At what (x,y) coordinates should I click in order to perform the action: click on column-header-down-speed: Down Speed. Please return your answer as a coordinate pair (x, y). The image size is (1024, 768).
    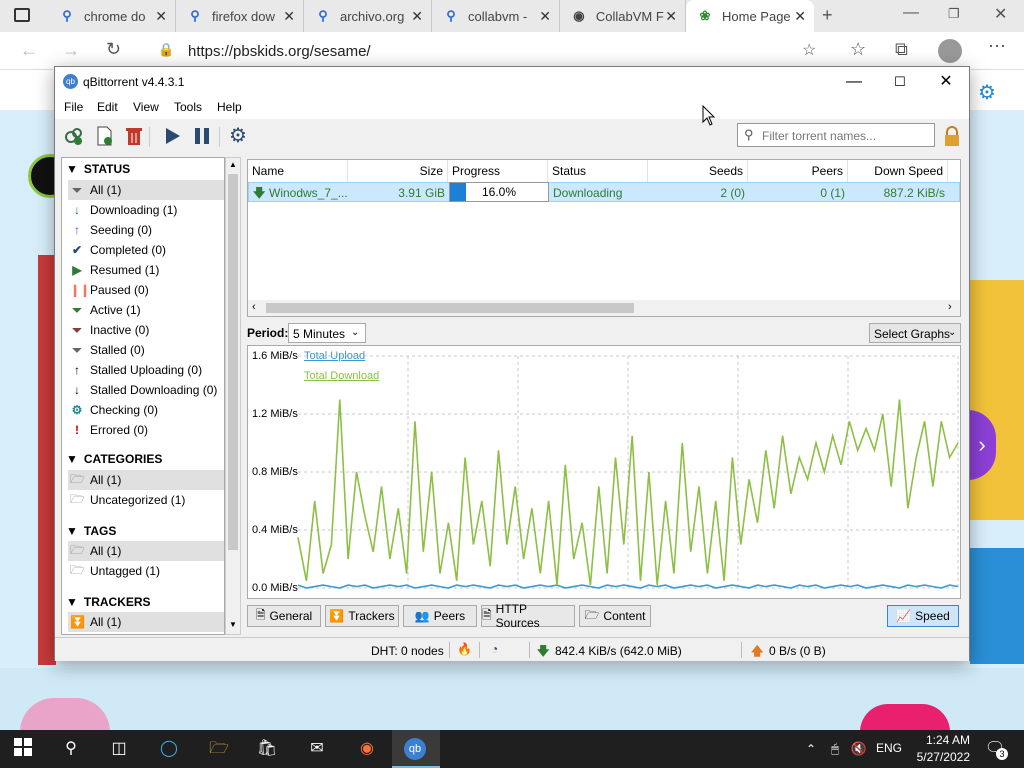
    Looking at the image, I should click on (898, 171).